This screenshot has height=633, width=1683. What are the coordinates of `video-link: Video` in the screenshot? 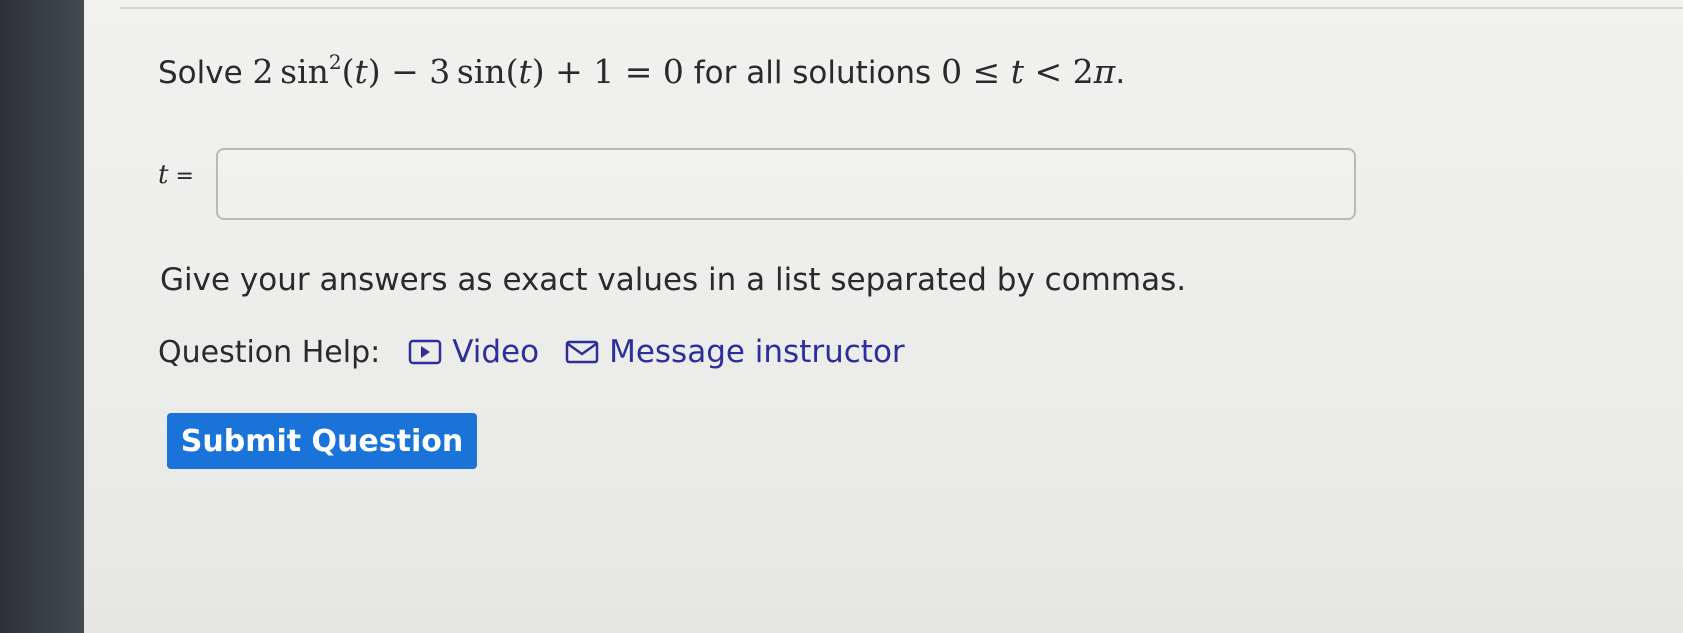 It's located at (473, 352).